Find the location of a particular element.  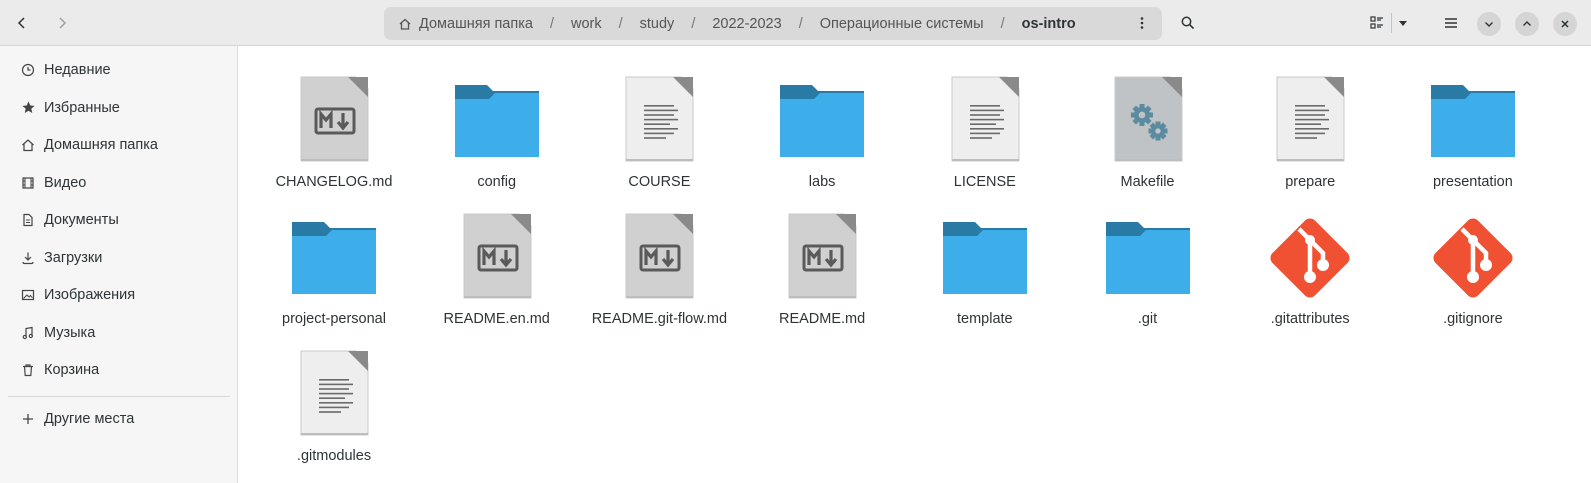

file-item: README.en.md is located at coordinates (497, 275).